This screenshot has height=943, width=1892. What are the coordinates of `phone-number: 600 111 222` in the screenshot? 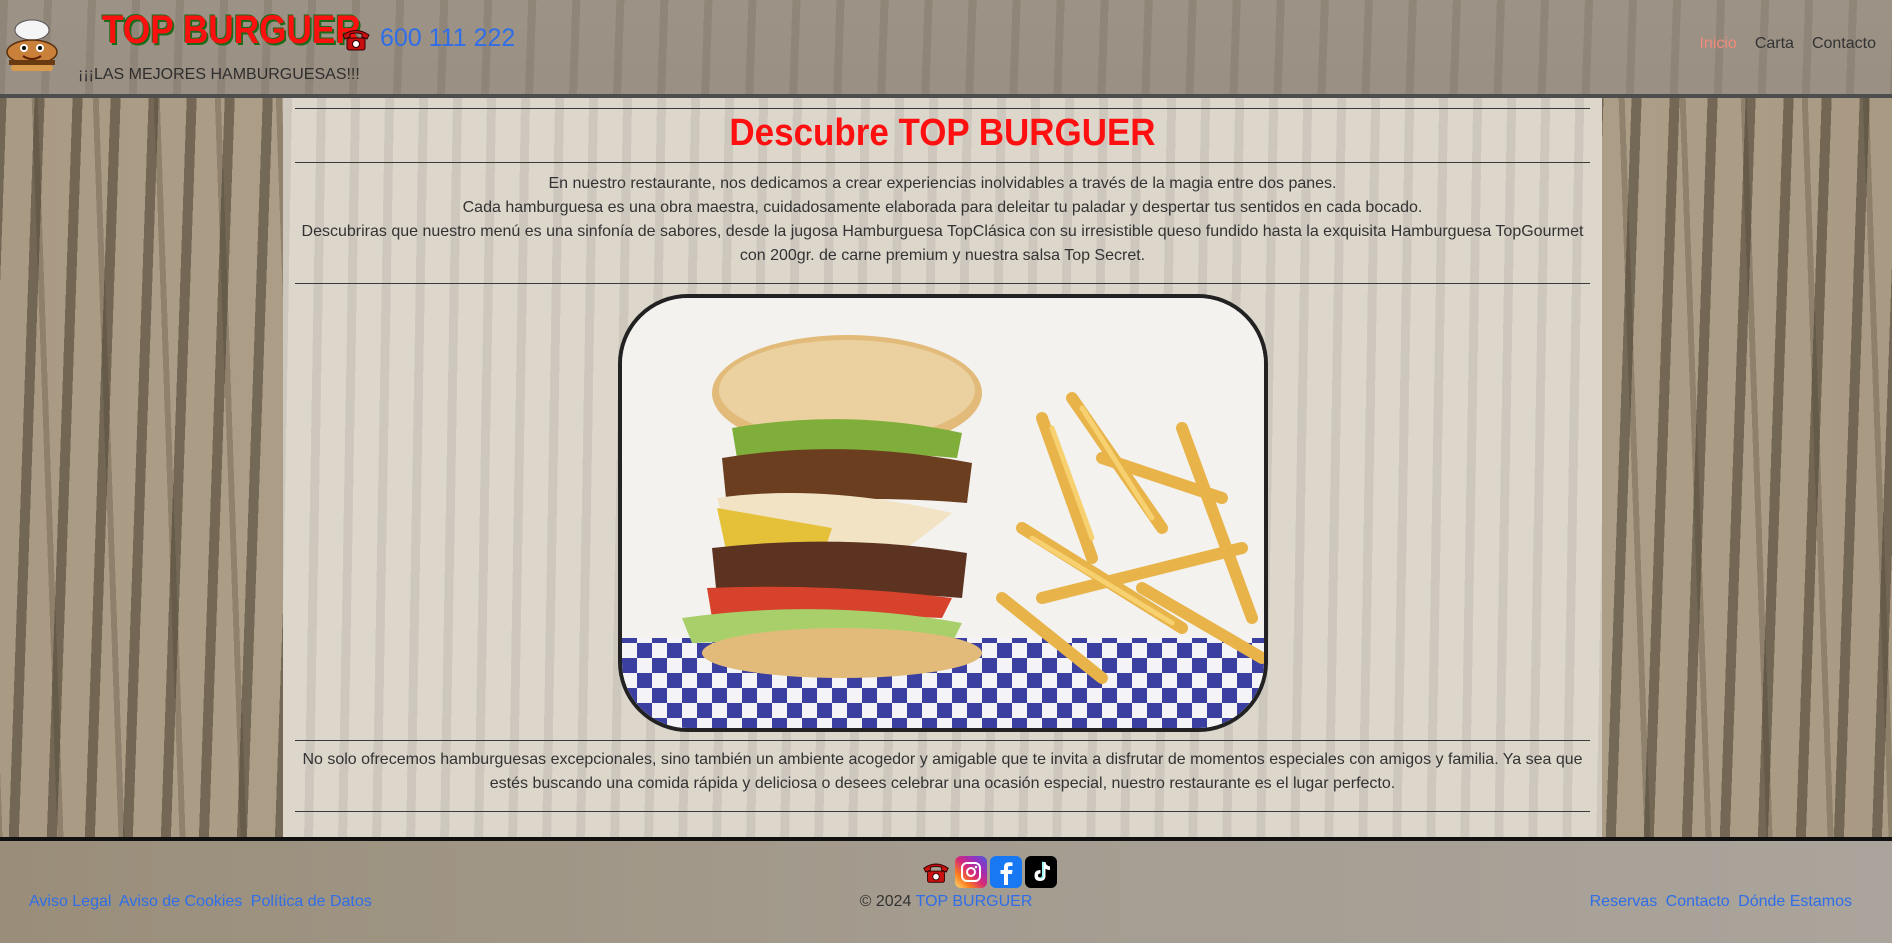 It's located at (447, 38).